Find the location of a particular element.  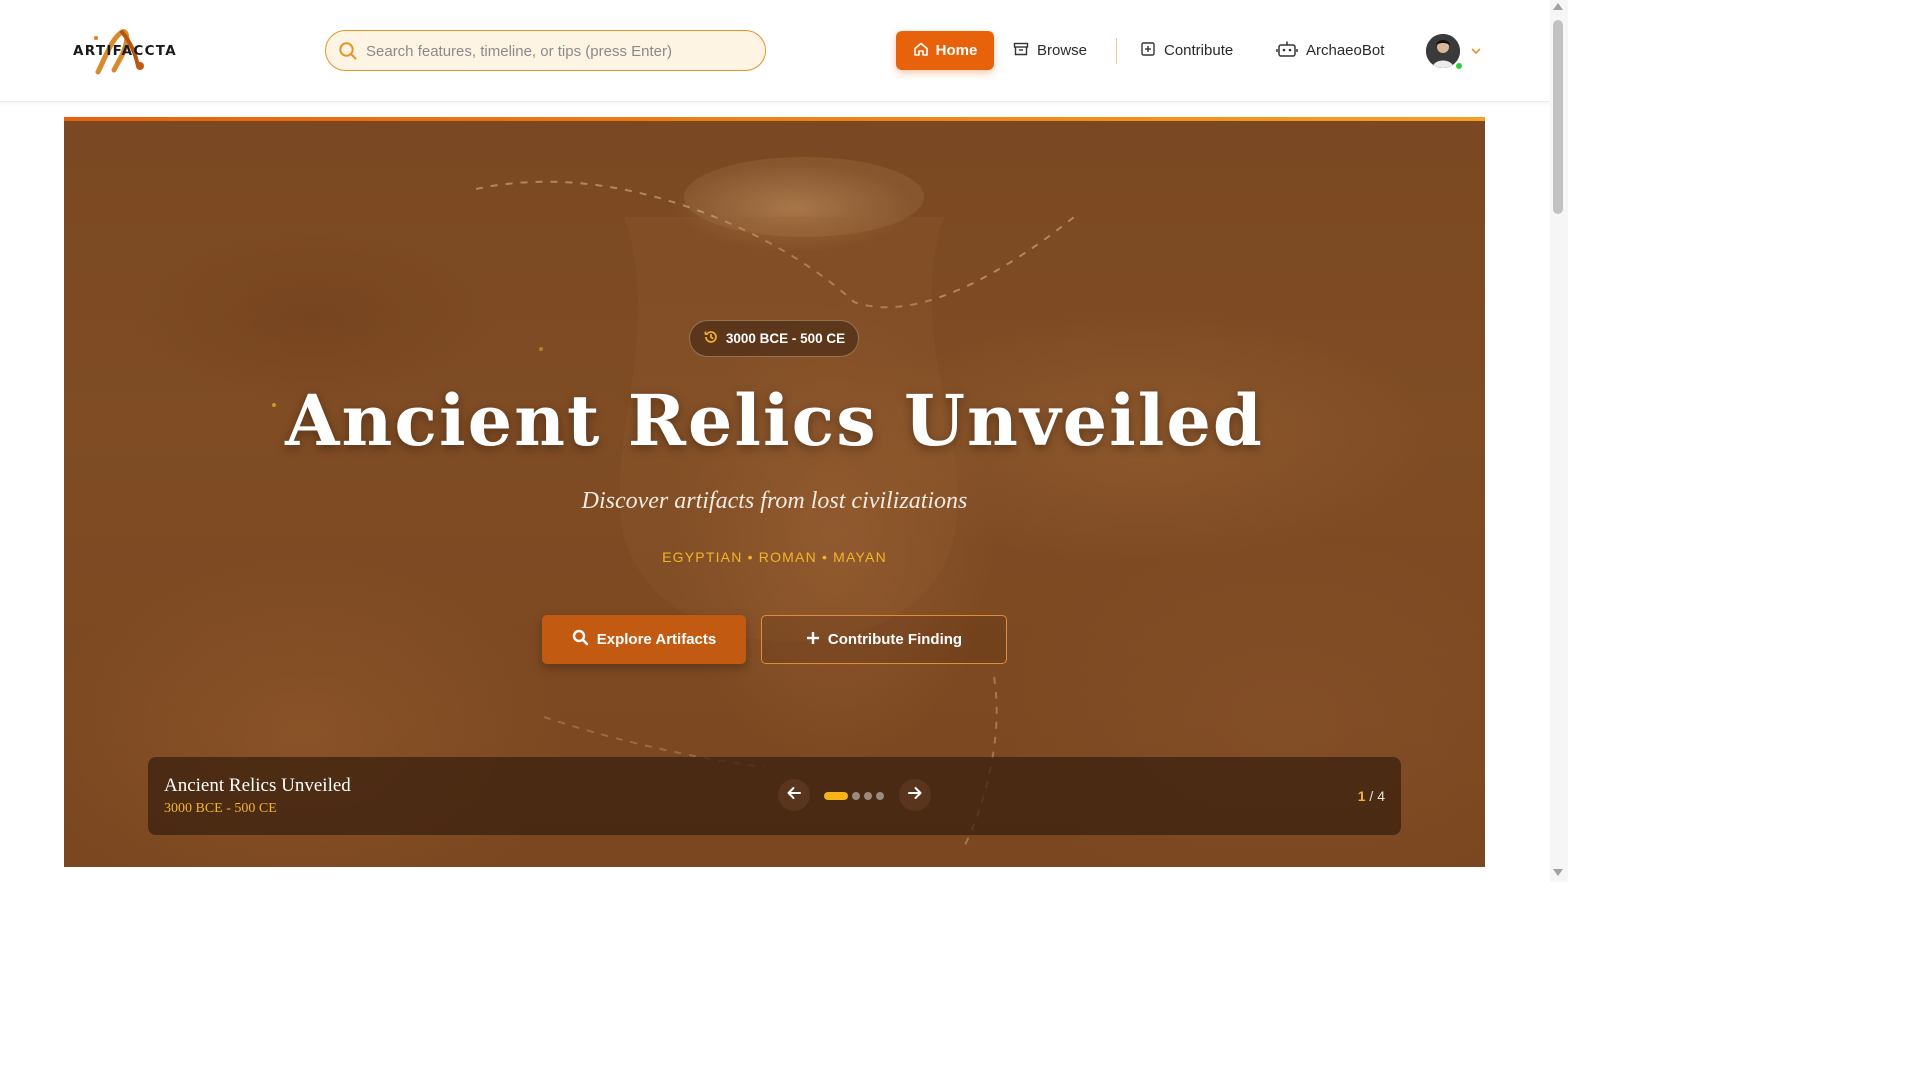

previous-slide-button is located at coordinates (794, 795).